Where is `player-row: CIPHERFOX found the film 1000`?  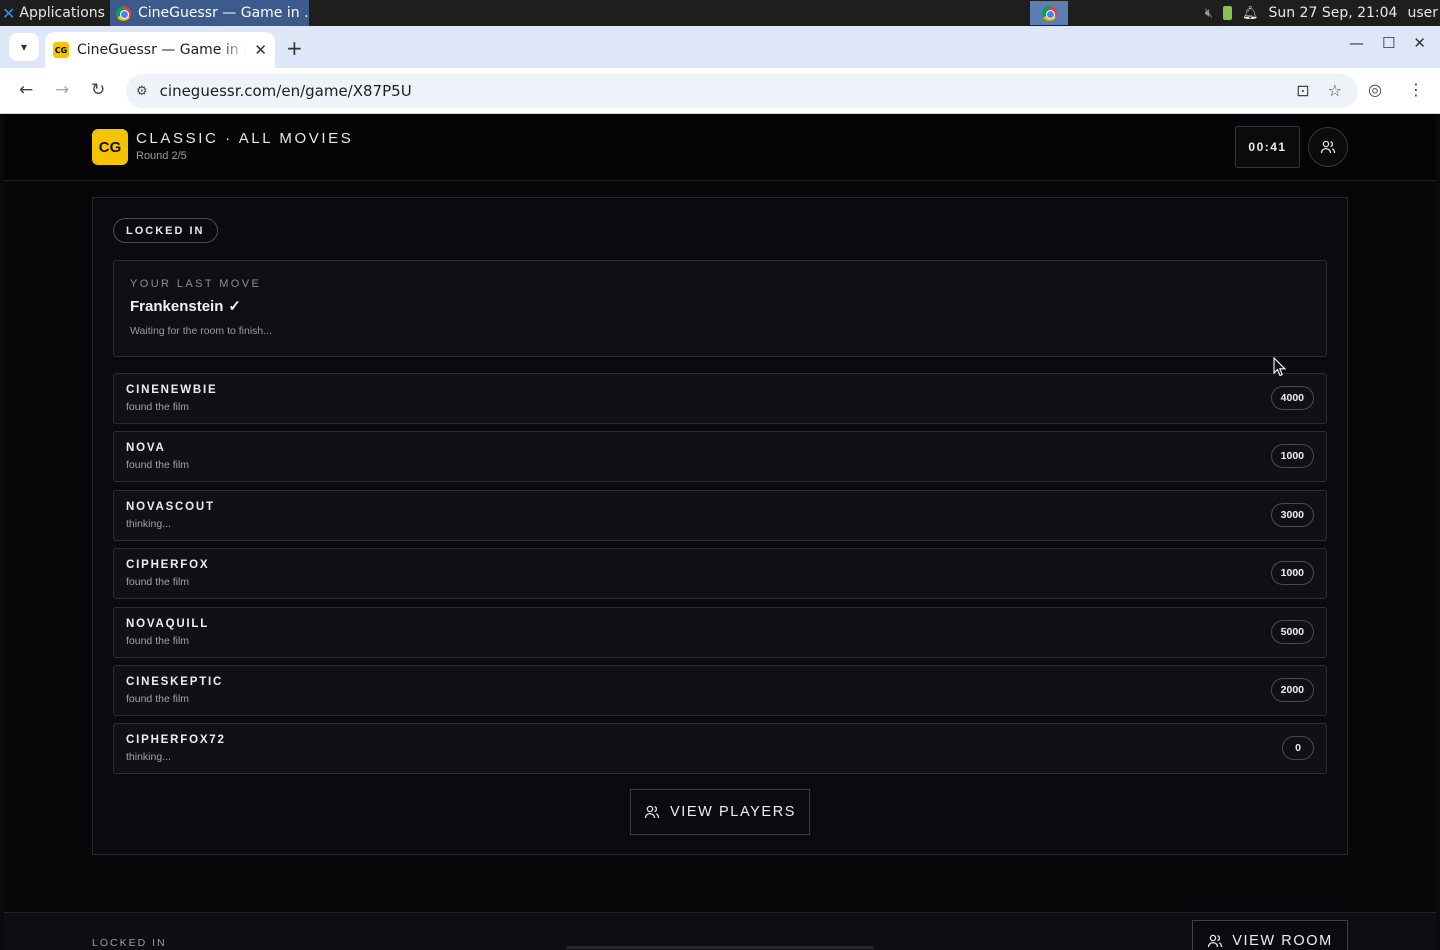 player-row: CIPHERFOX found the film 1000 is located at coordinates (720, 574).